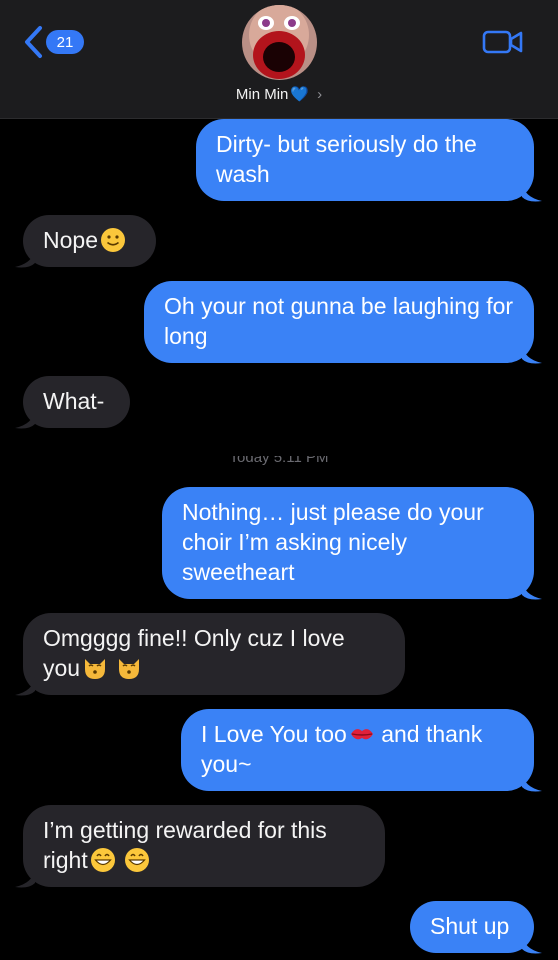 Image resolution: width=558 pixels, height=960 pixels. What do you see at coordinates (357, 750) in the screenshot?
I see `message-bubble-sent: I Love You too and thank you~` at bounding box center [357, 750].